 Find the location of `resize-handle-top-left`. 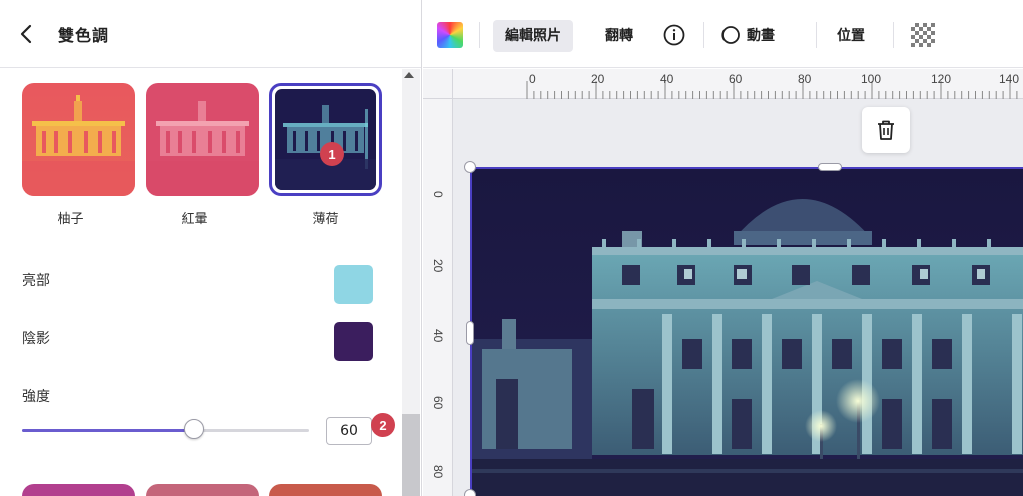

resize-handle-top-left is located at coordinates (470, 167).